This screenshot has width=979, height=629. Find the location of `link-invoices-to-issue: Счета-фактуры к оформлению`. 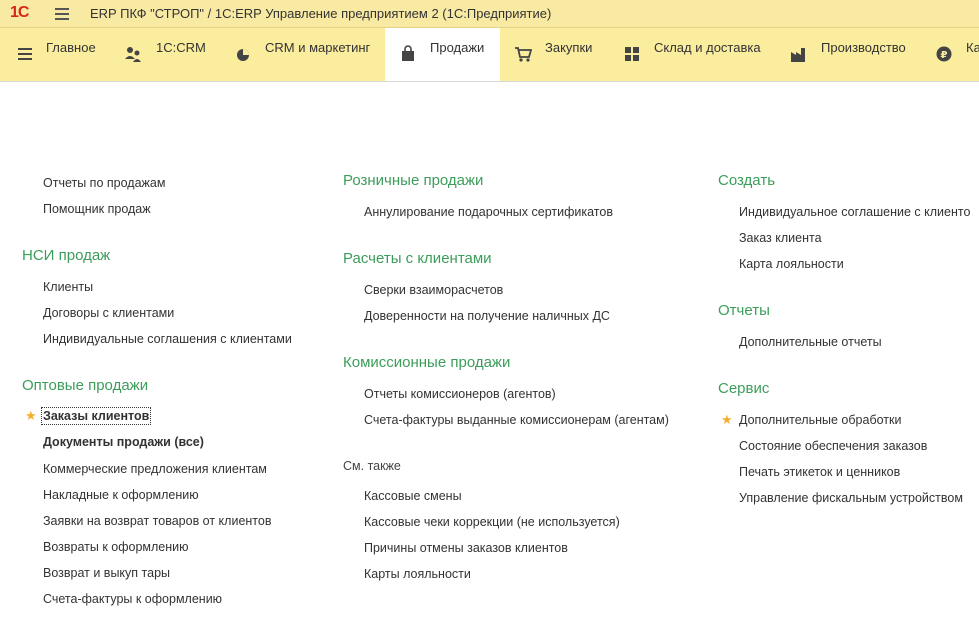

link-invoices-to-issue: Счета-фактуры к оформлению is located at coordinates (132, 599).